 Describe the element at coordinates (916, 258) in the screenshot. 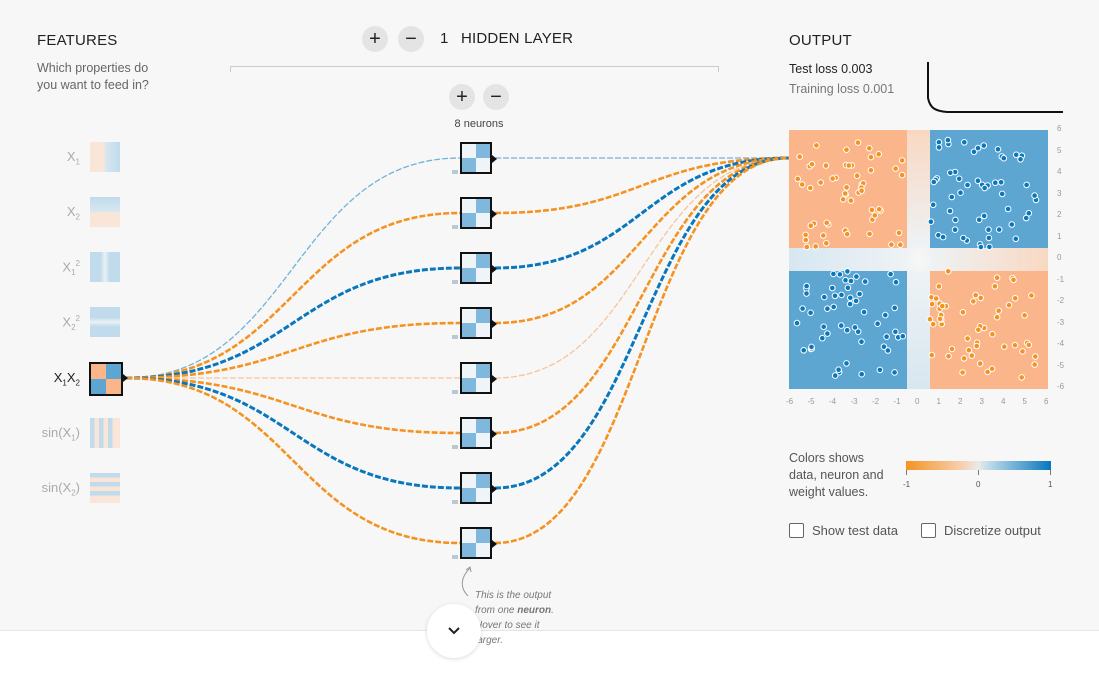

I see `data-points` at that location.